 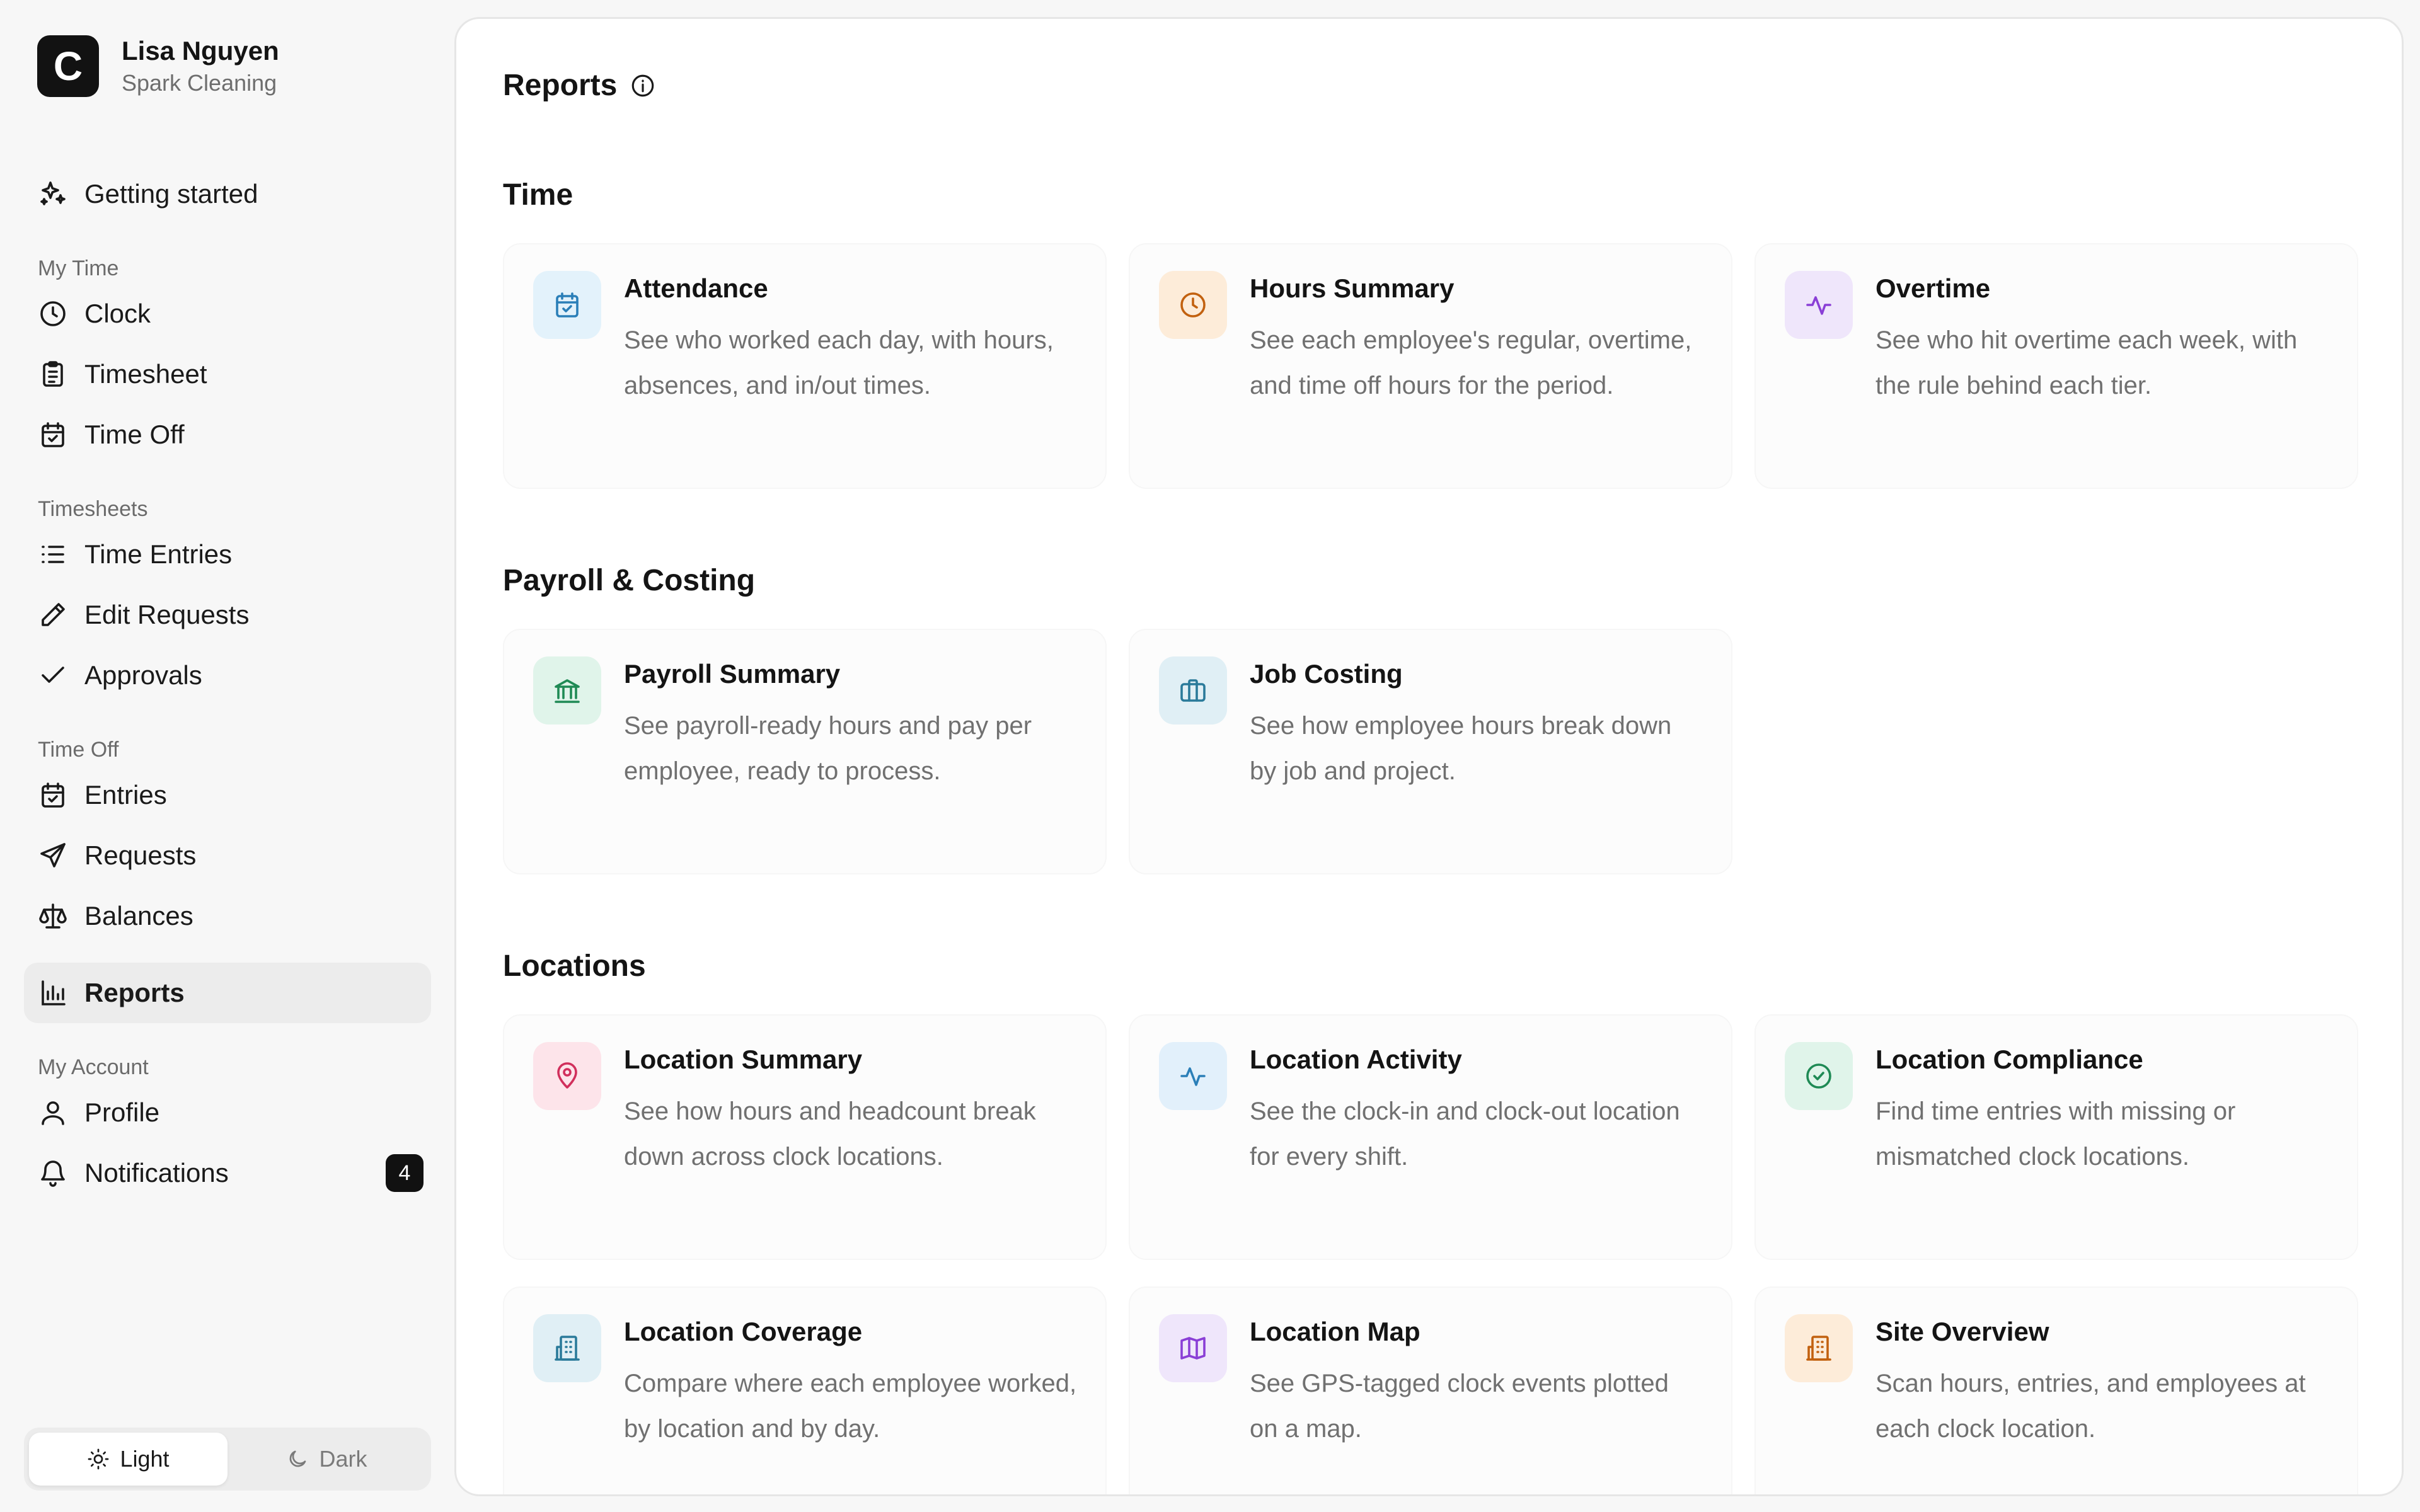 I want to click on sidebar-item-label: Getting started, so click(x=171, y=194).